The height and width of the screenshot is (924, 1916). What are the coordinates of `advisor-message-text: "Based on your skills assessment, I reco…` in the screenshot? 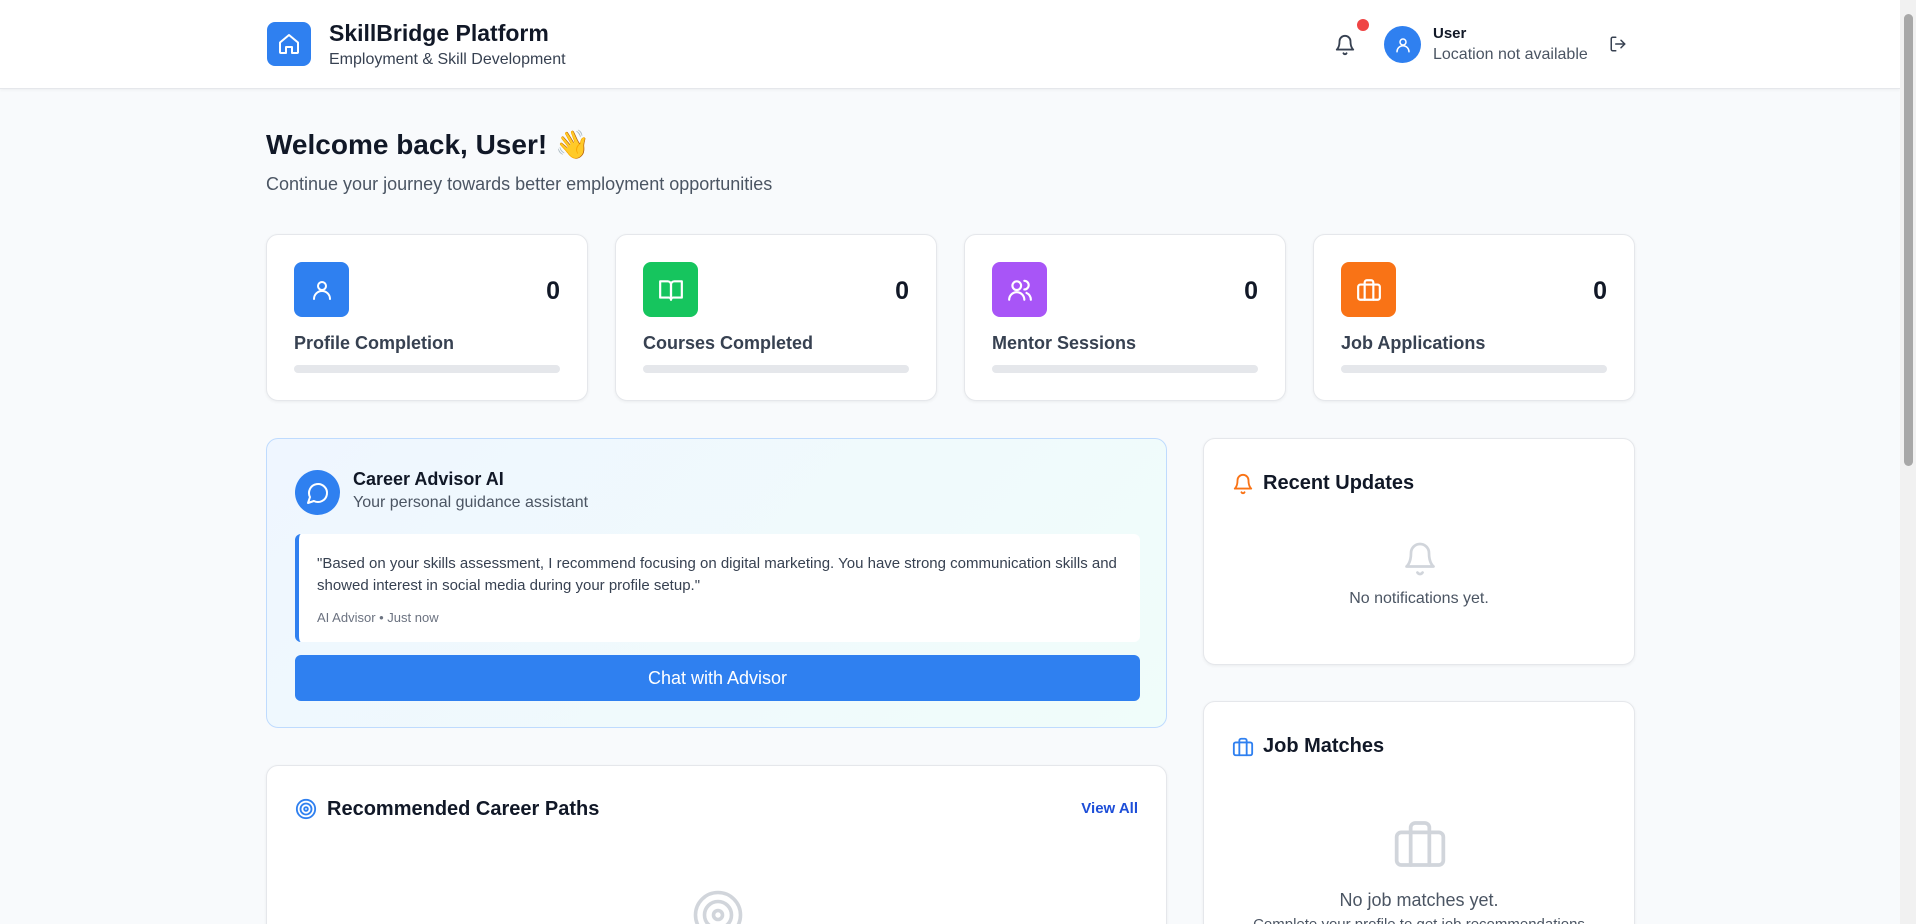 It's located at (717, 574).